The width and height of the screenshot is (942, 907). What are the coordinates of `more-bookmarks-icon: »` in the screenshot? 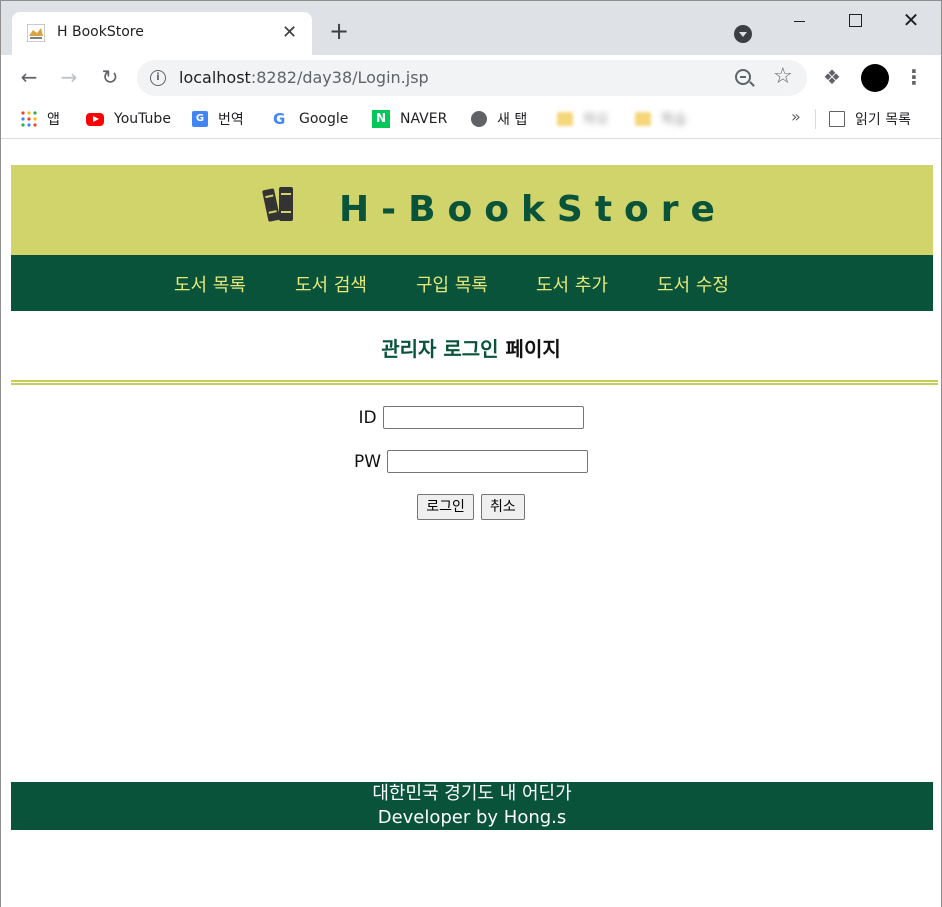 It's located at (796, 116).